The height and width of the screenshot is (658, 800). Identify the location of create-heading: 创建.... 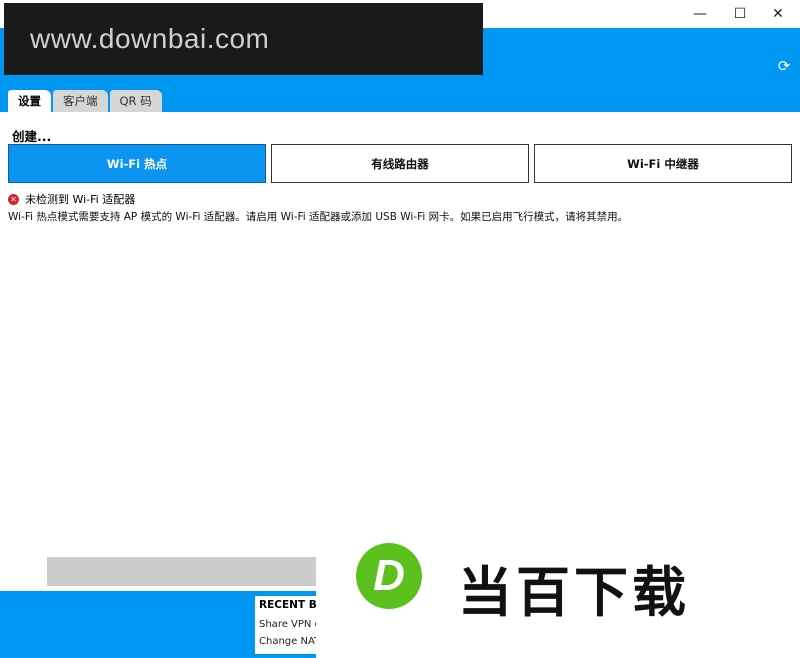
(32, 136).